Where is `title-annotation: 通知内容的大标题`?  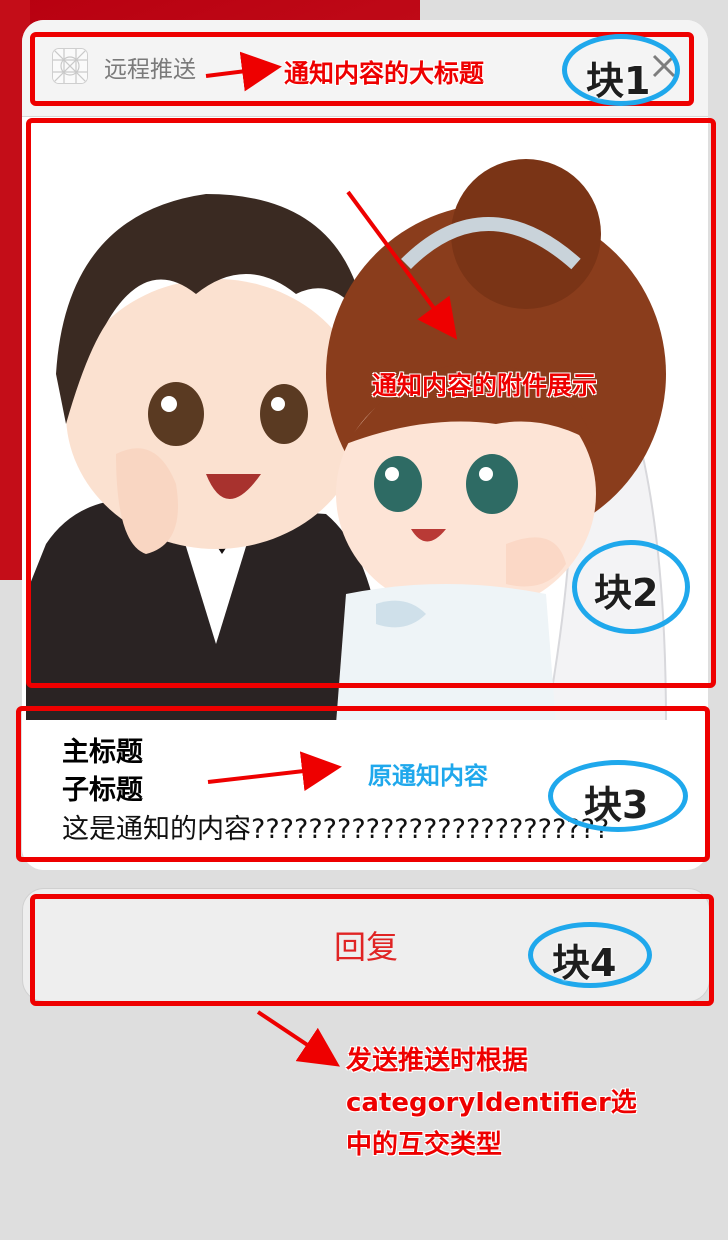
title-annotation: 通知内容的大标题 is located at coordinates (384, 73).